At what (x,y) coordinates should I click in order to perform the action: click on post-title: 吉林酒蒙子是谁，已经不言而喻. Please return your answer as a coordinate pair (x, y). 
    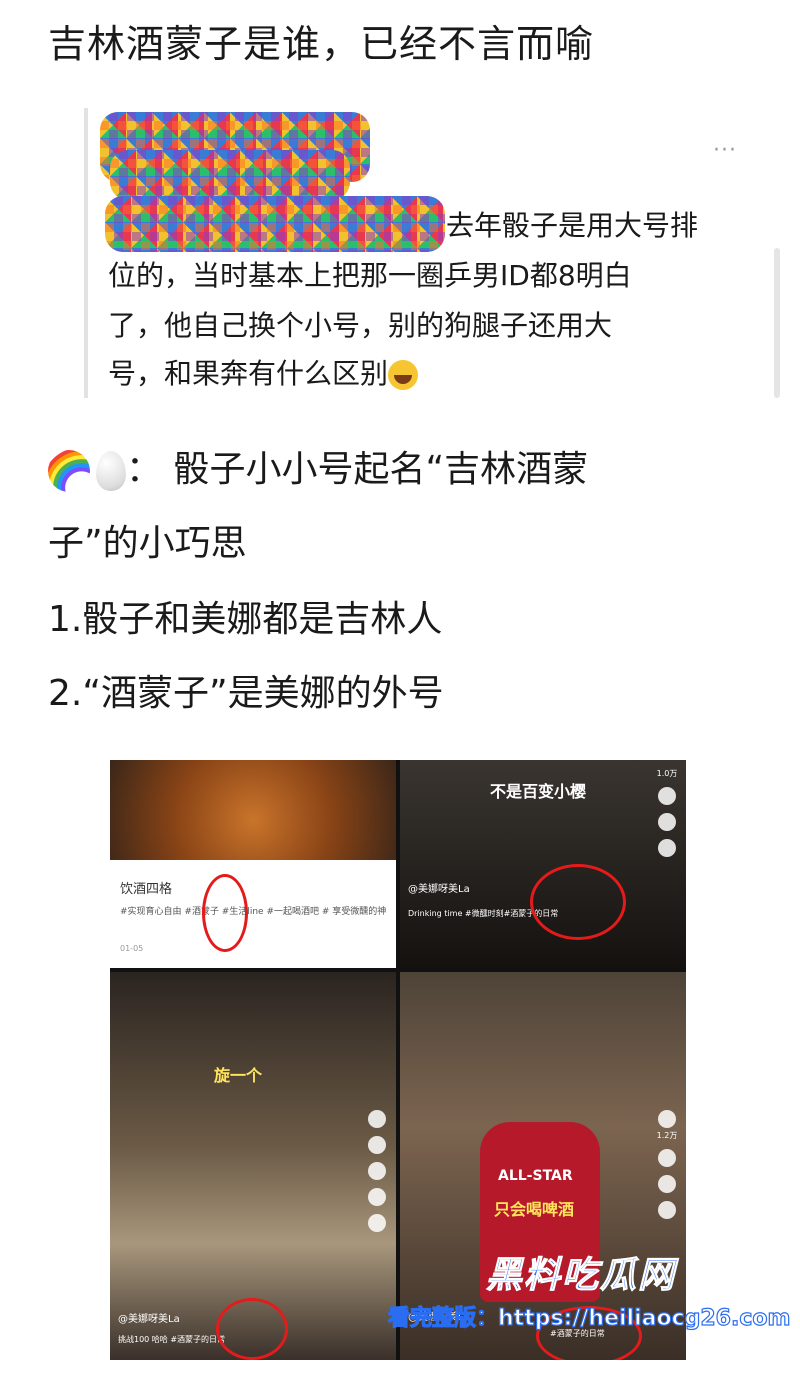
    Looking at the image, I should click on (321, 44).